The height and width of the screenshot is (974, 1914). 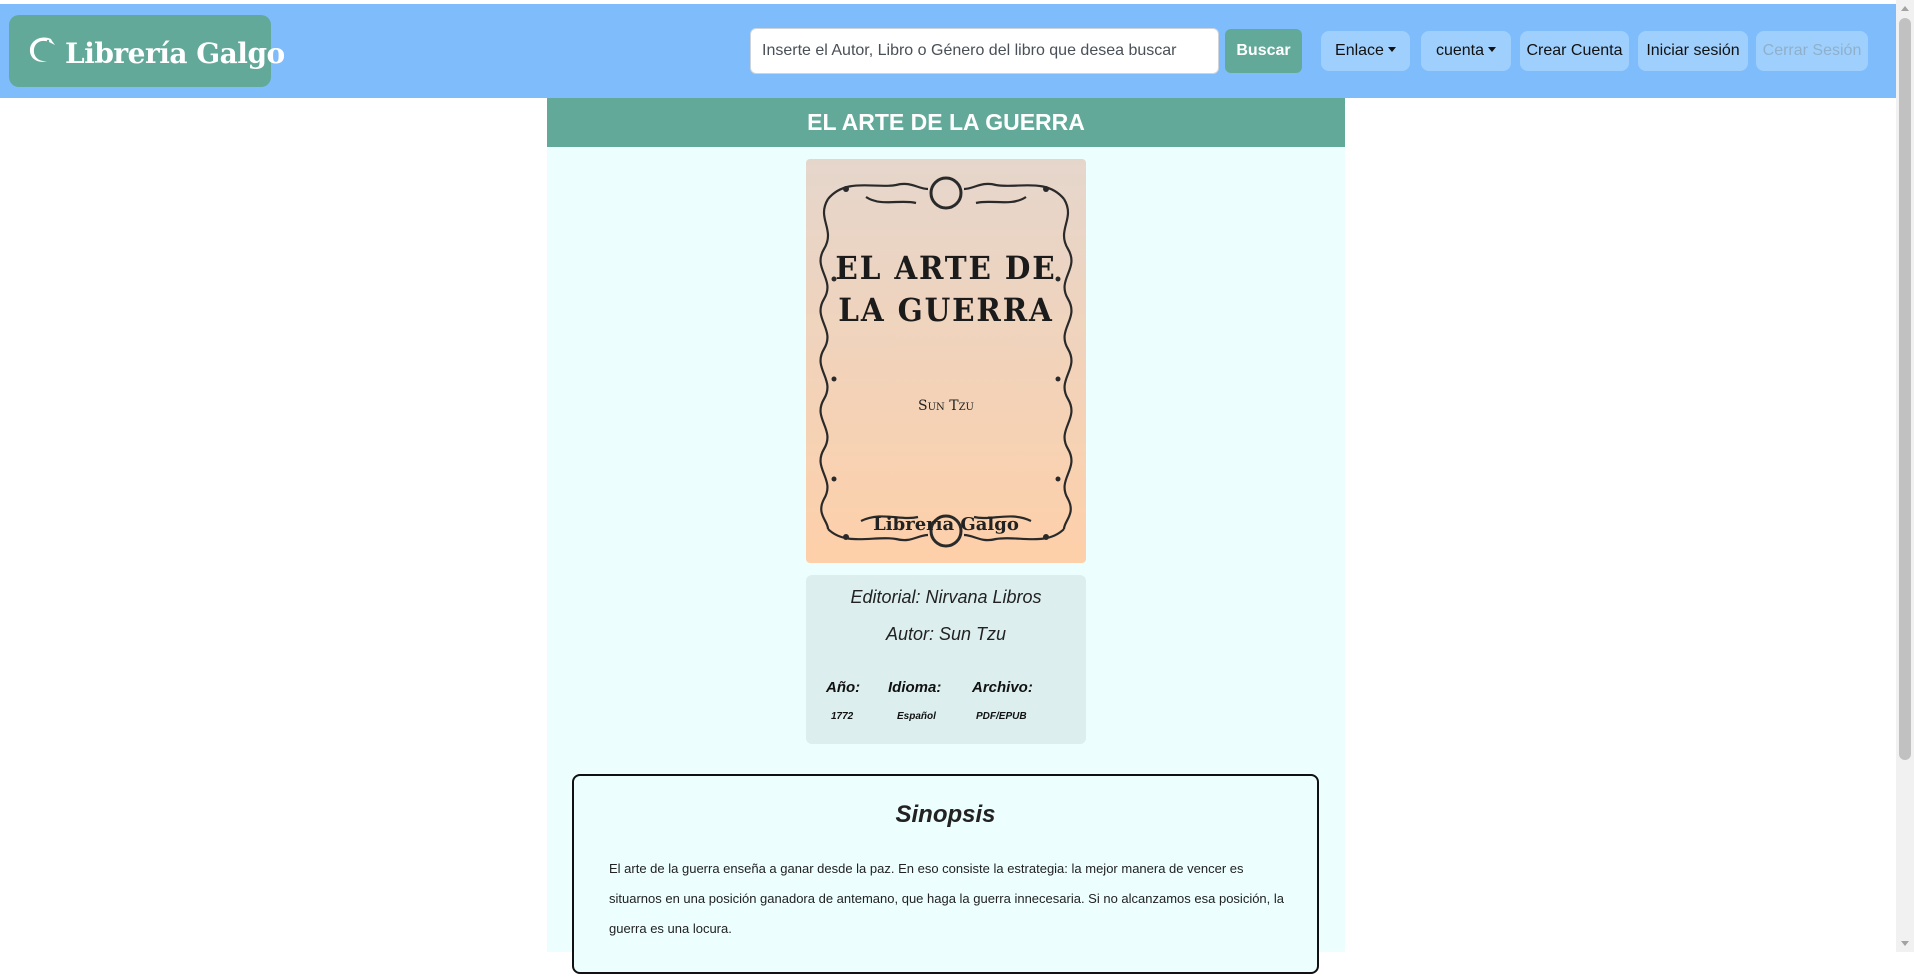 What do you see at coordinates (984, 51) in the screenshot?
I see `search-input` at bounding box center [984, 51].